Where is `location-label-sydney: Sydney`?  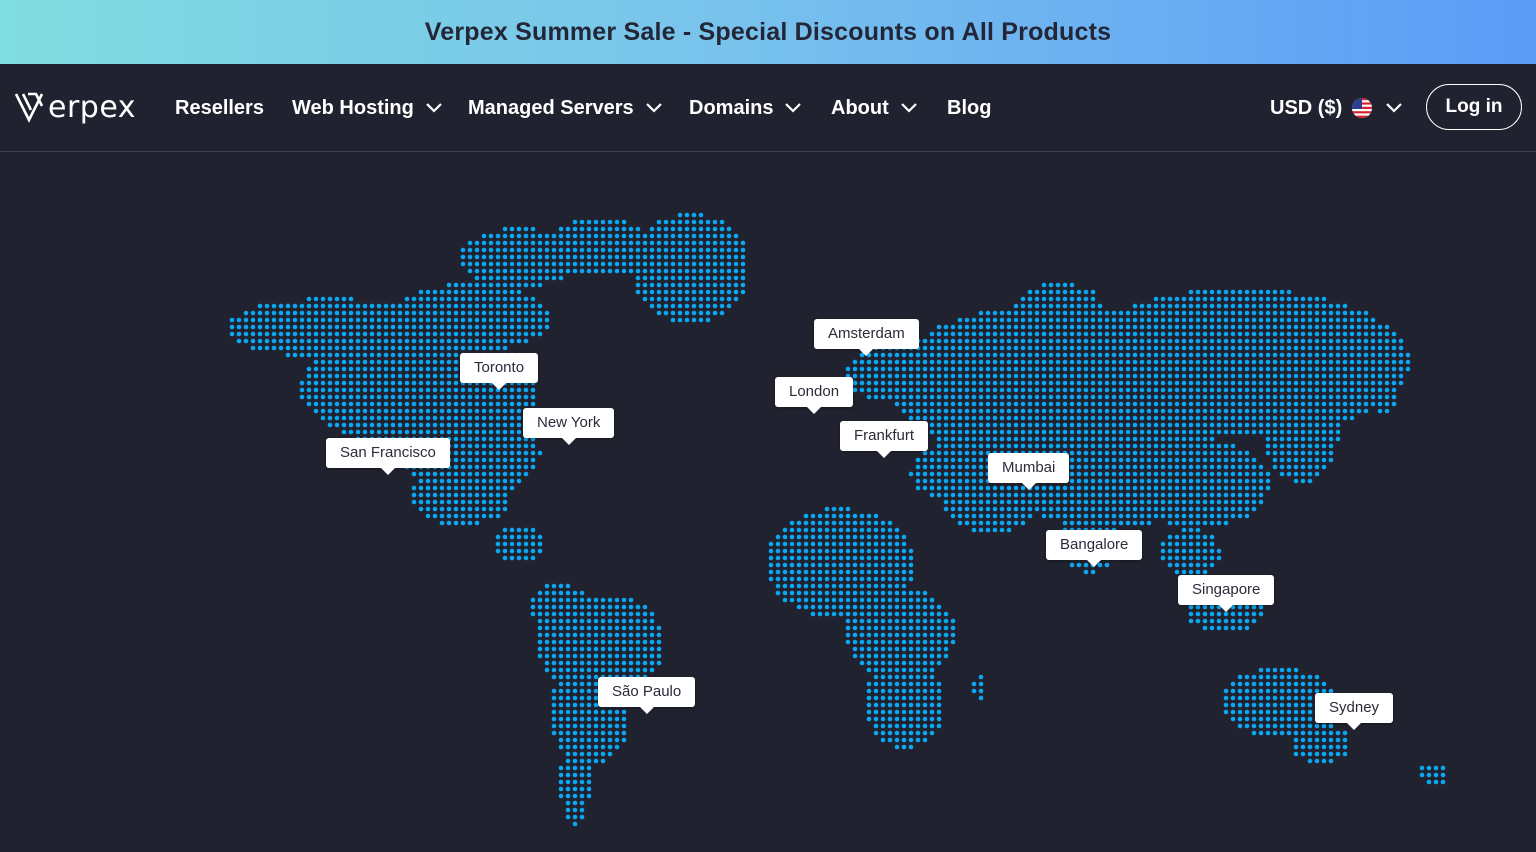 location-label-sydney: Sydney is located at coordinates (1354, 711).